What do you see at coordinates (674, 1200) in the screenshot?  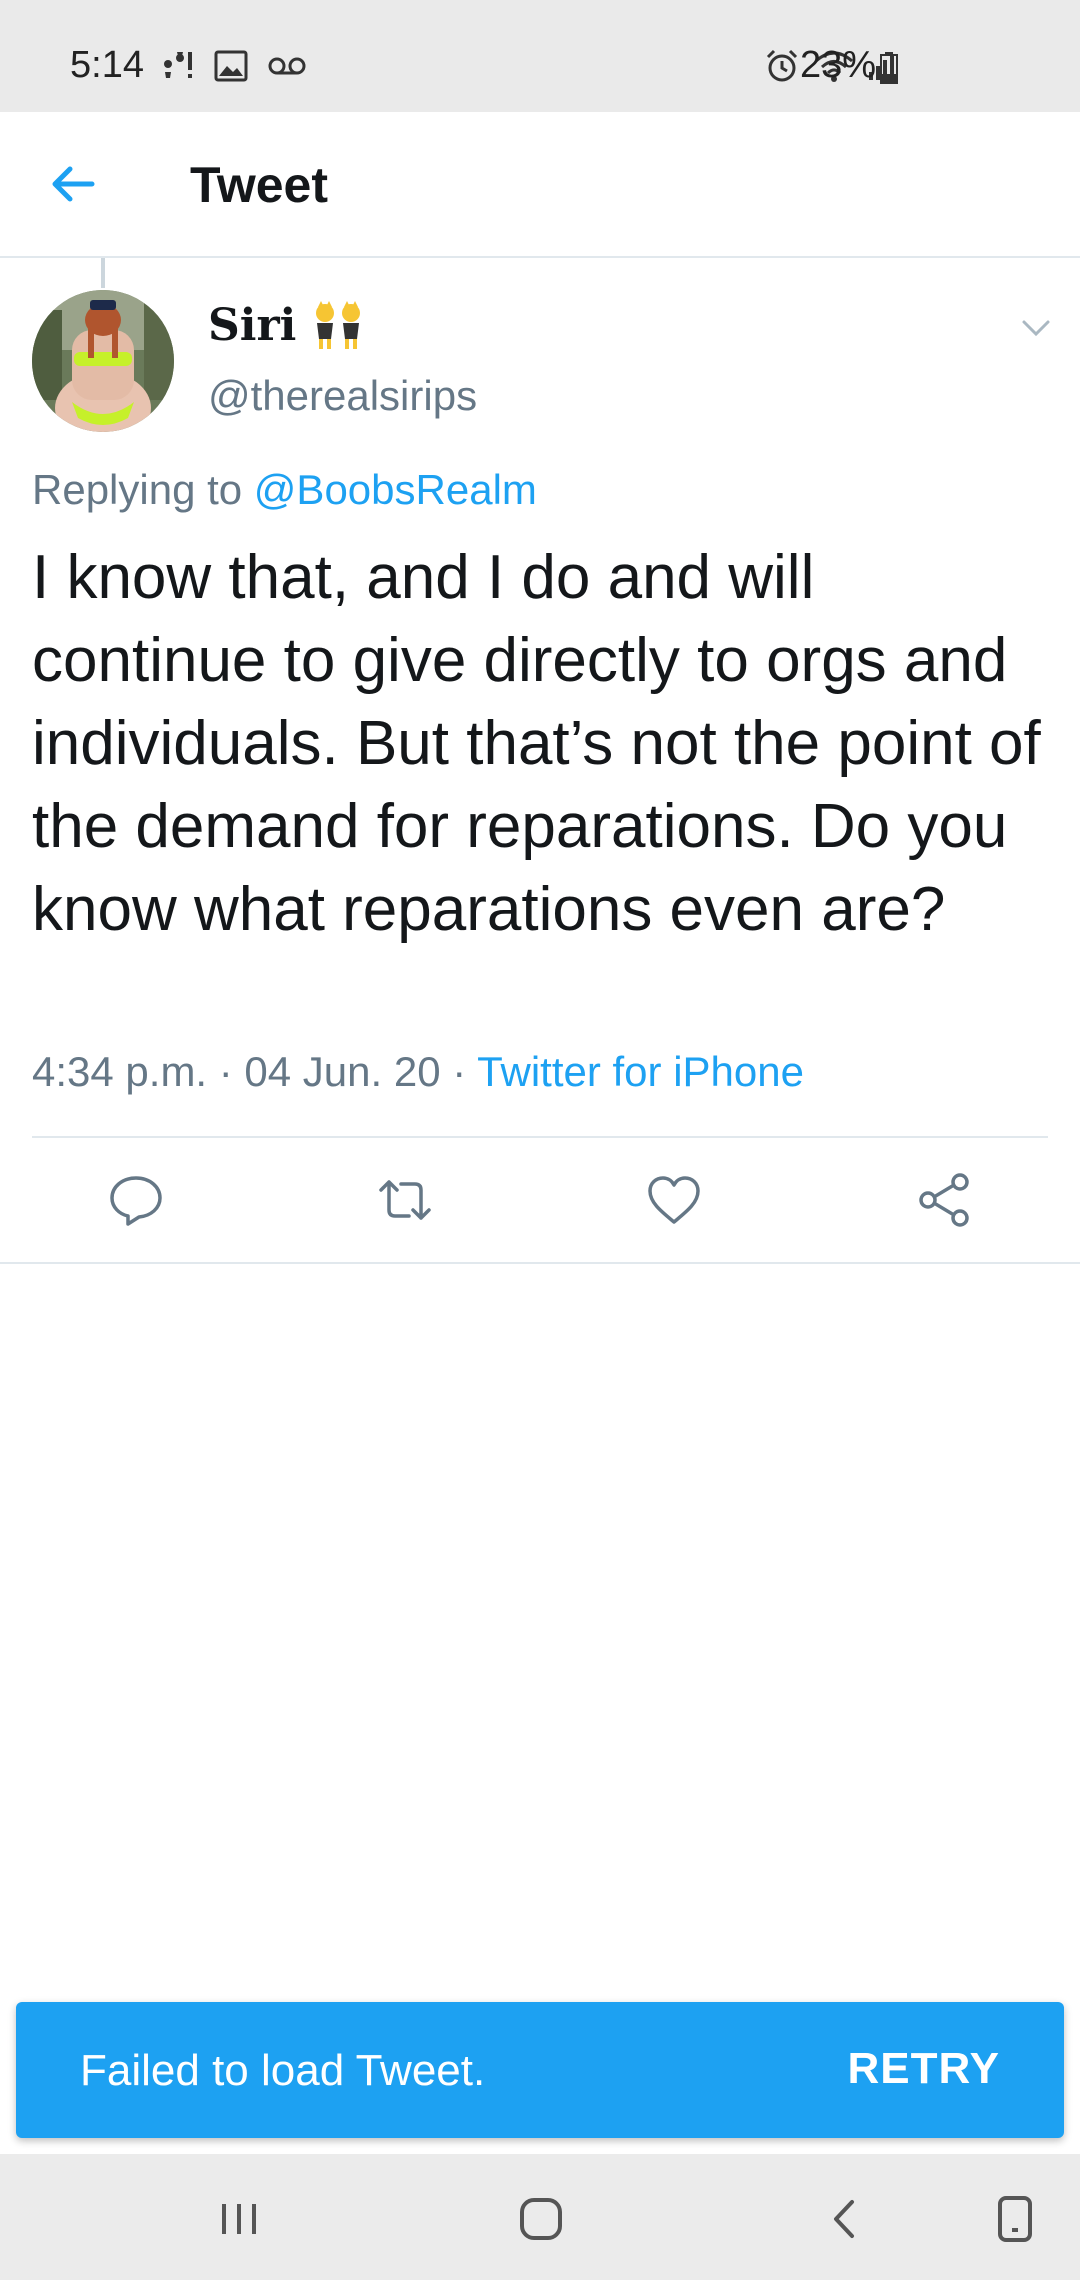 I see `like-icon` at bounding box center [674, 1200].